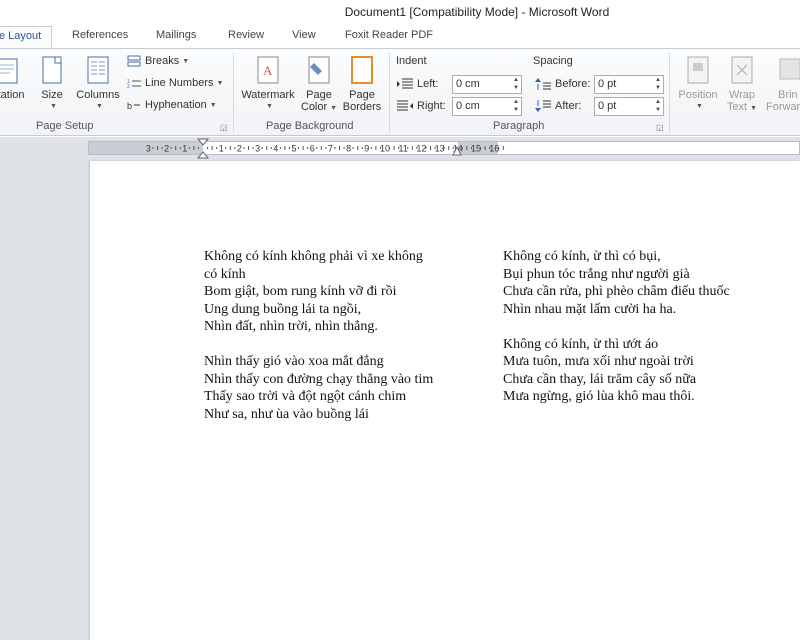 This screenshot has width=800, height=640. I want to click on horizontal-ruler: 32112345678910111213141516, so click(400, 148).